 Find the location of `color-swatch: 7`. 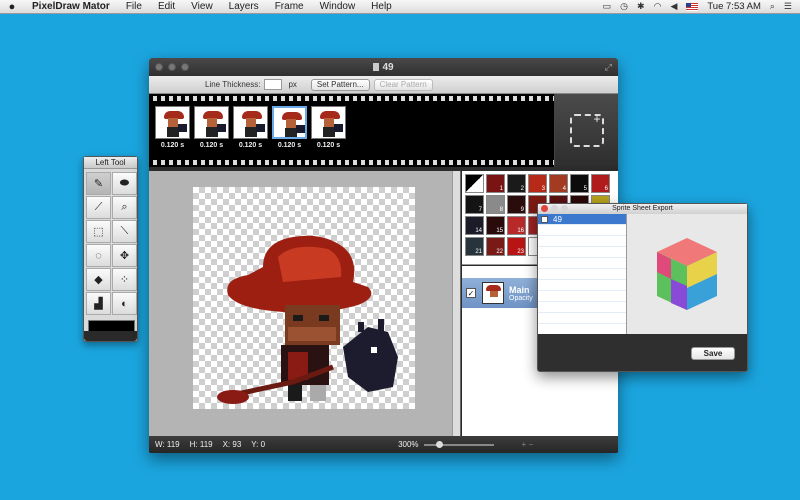

color-swatch: 7 is located at coordinates (474, 204).